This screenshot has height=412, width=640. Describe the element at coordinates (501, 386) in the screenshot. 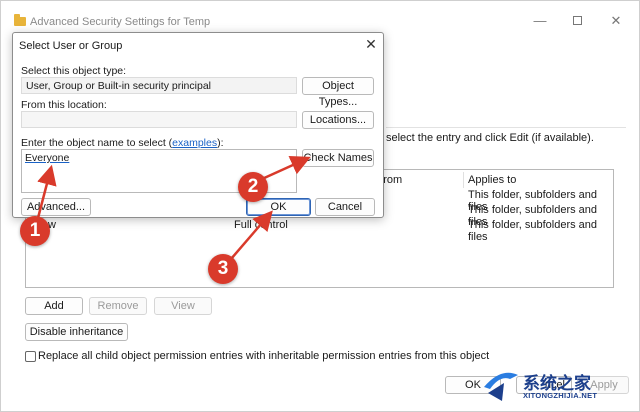

I see `watermark-logo-icon` at that location.